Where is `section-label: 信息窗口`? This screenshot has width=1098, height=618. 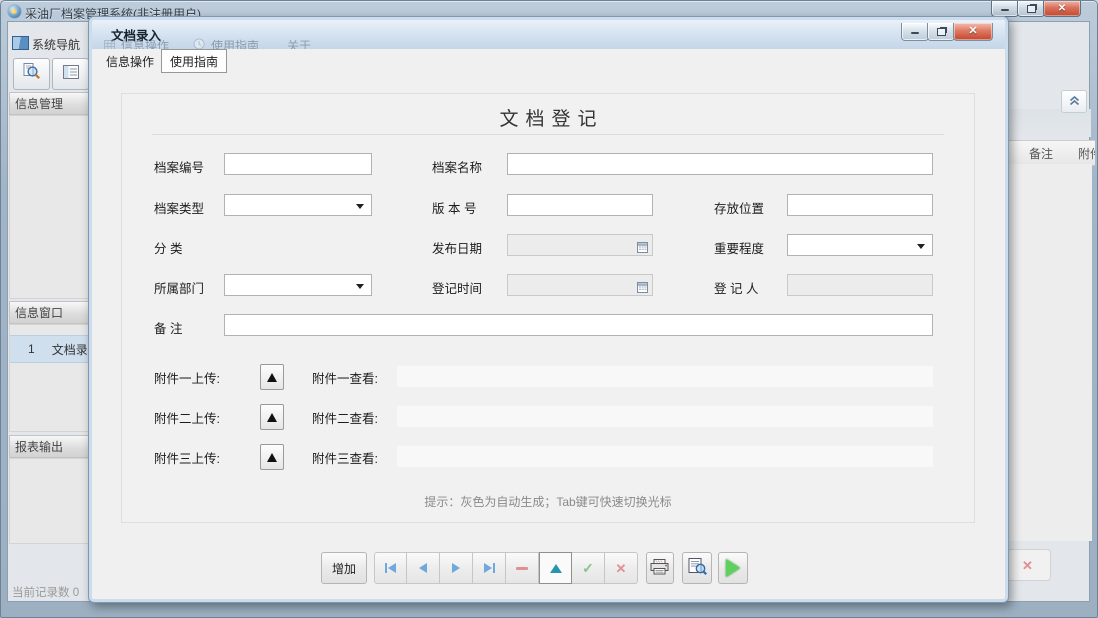
section-label: 信息窗口 is located at coordinates (39, 313).